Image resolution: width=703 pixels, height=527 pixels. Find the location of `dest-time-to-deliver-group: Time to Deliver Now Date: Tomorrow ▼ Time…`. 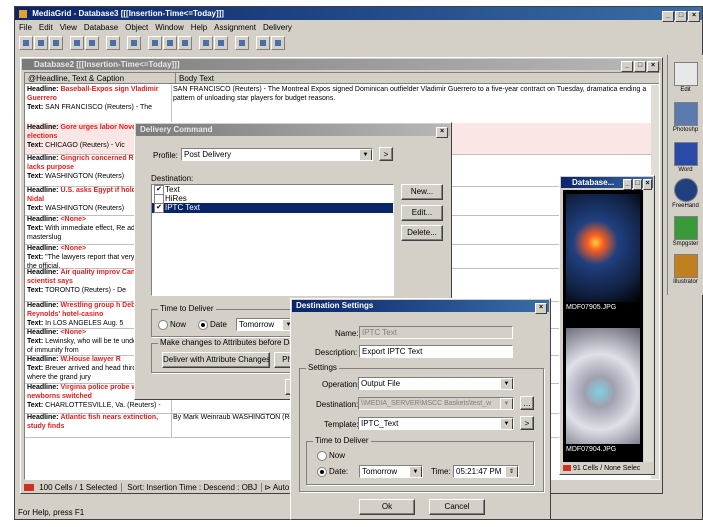

dest-time-to-deliver-group: Time to Deliver Now Date: Tomorrow ▼ Time… is located at coordinates (420, 460).